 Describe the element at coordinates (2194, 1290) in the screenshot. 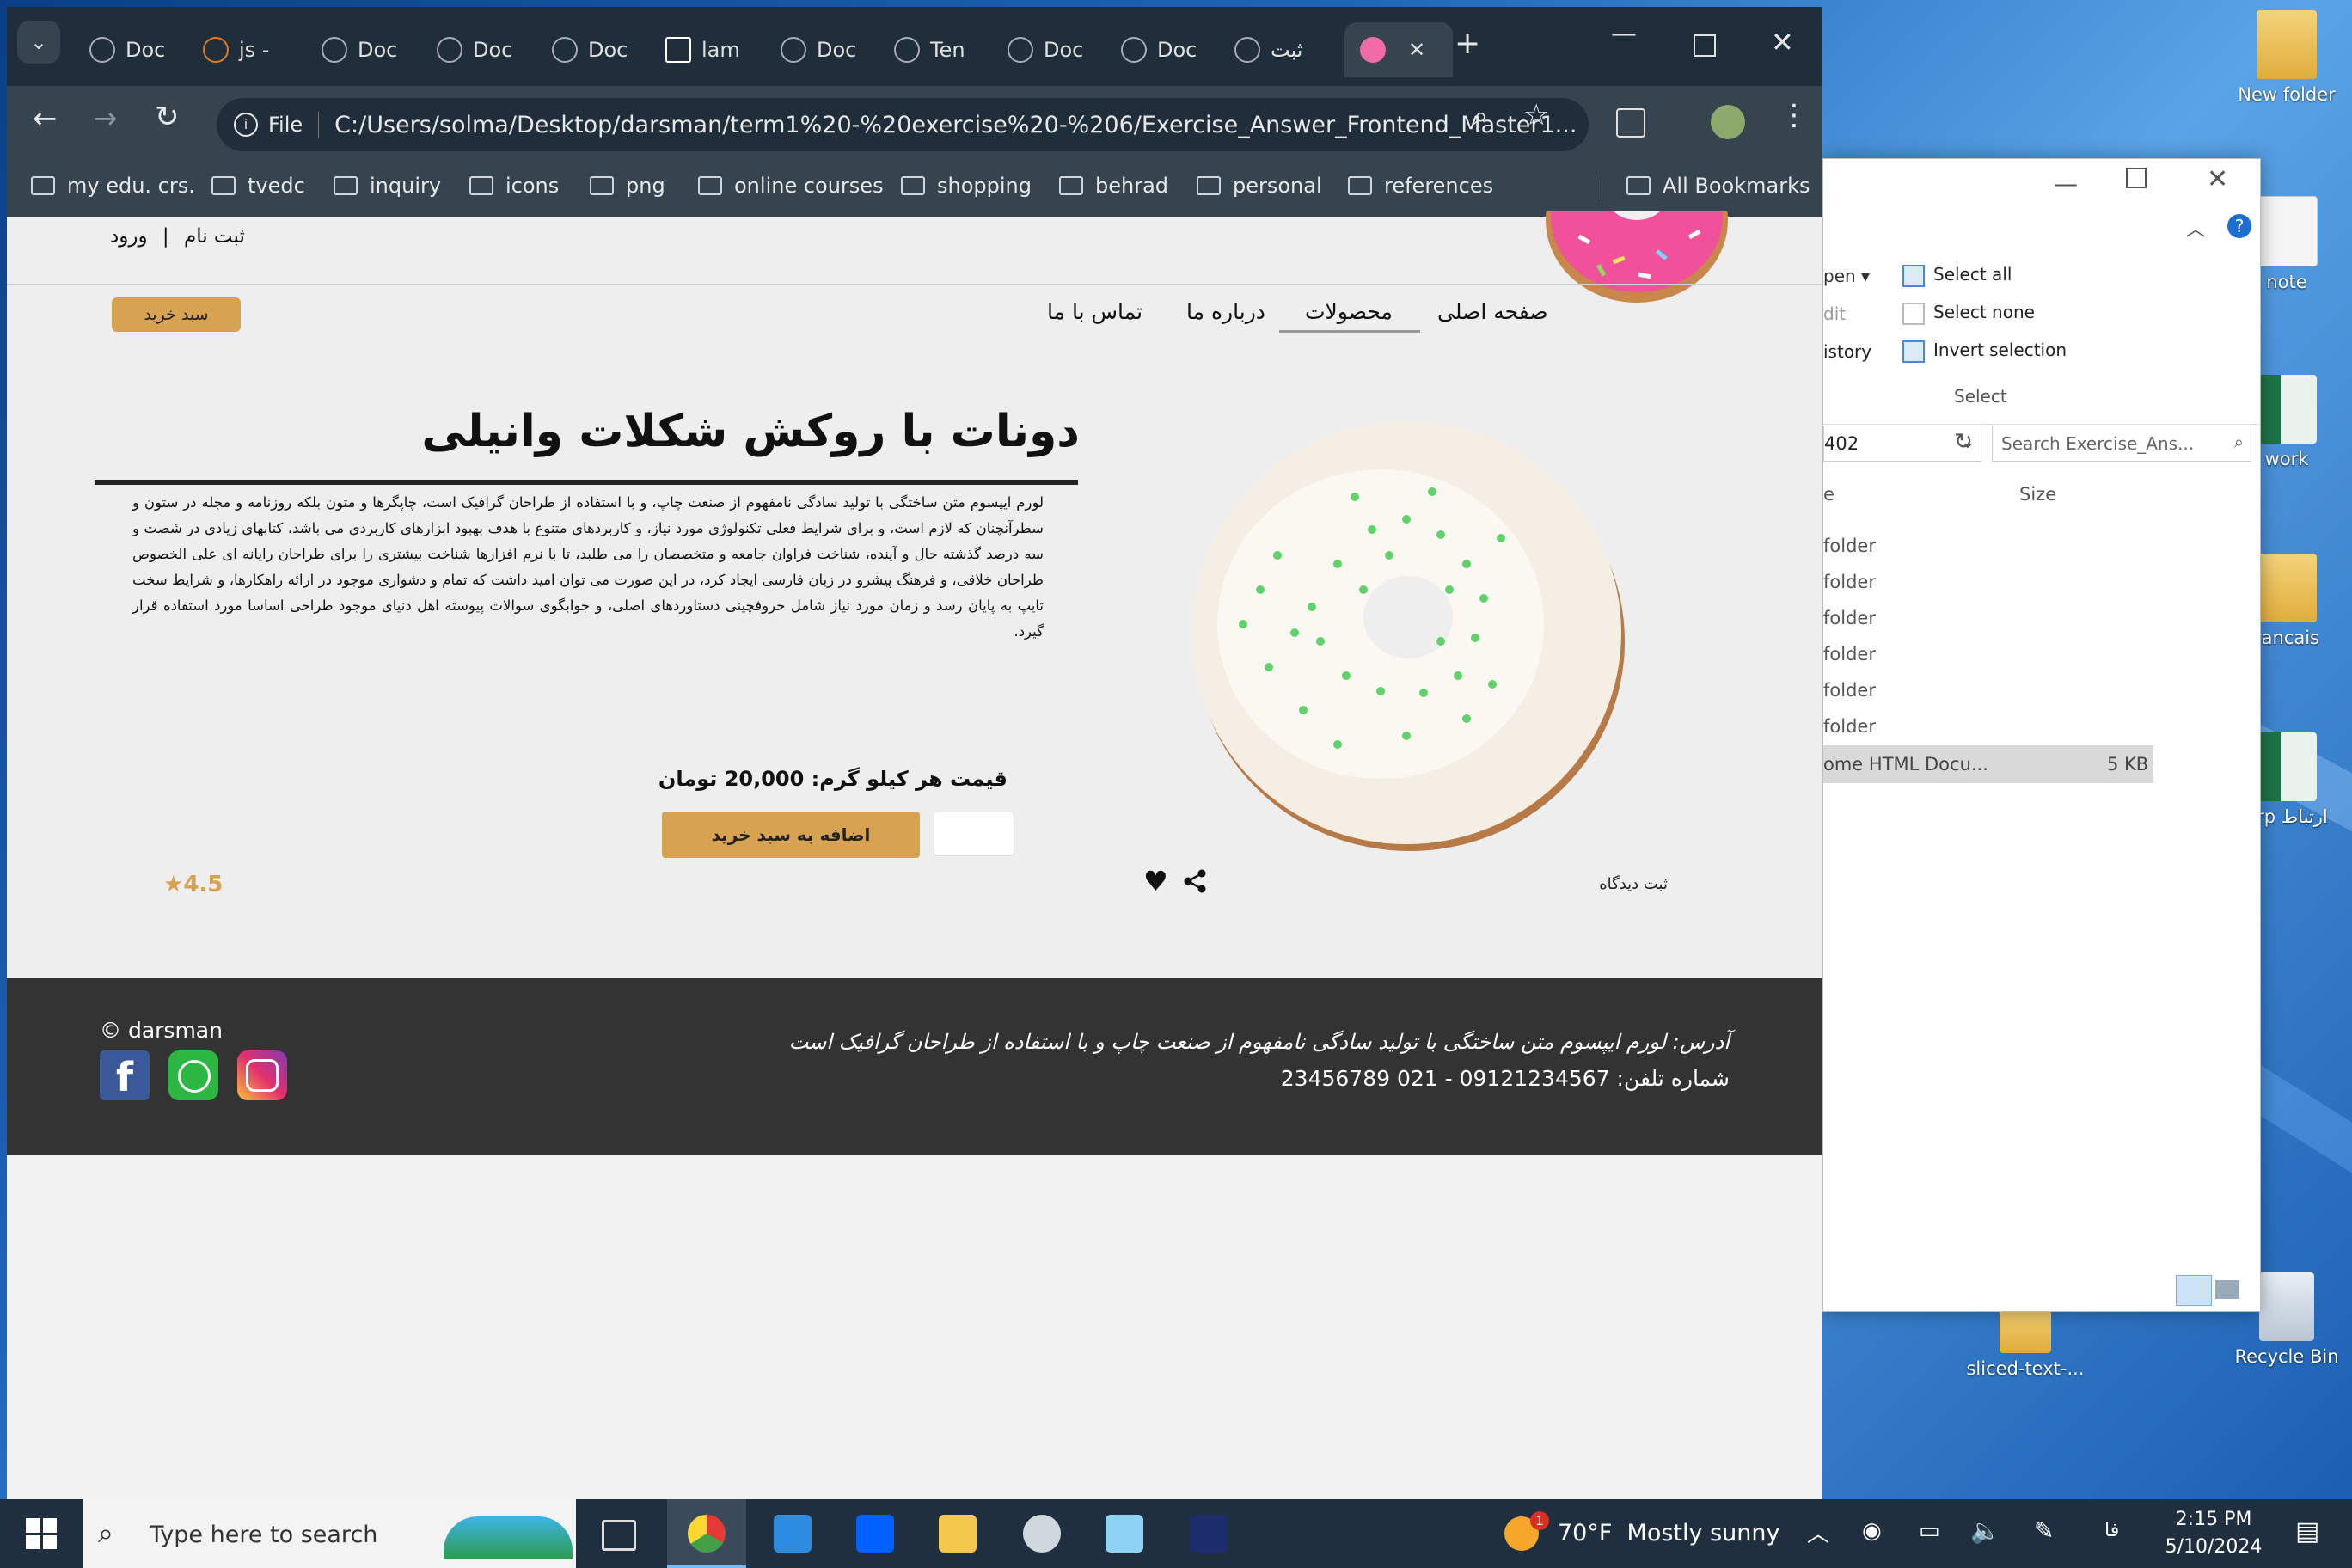

I see `details-view-icon` at that location.